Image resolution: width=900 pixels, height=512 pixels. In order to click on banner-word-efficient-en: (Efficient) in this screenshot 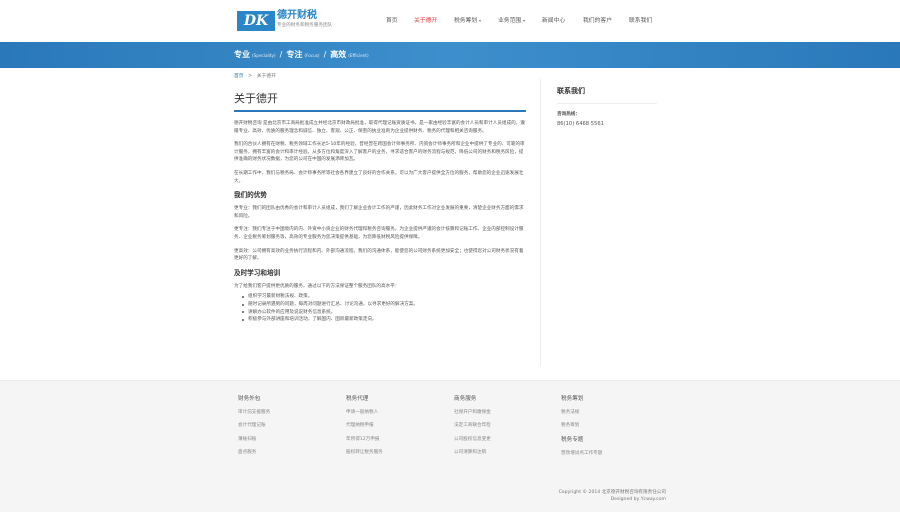, I will do `click(358, 55)`.